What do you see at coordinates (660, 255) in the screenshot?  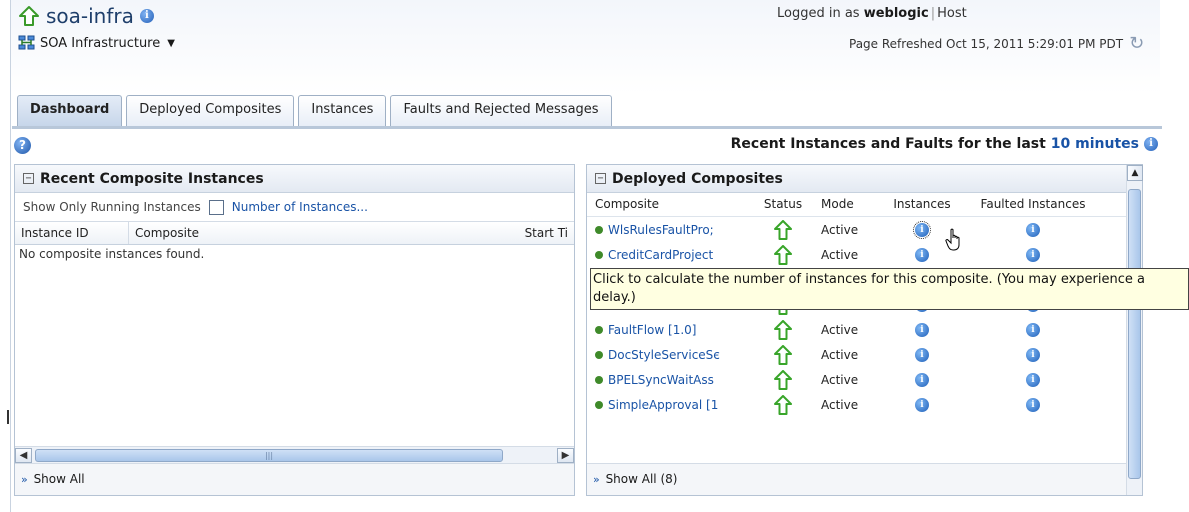 I see `composite-link: CreditCardProject` at bounding box center [660, 255].